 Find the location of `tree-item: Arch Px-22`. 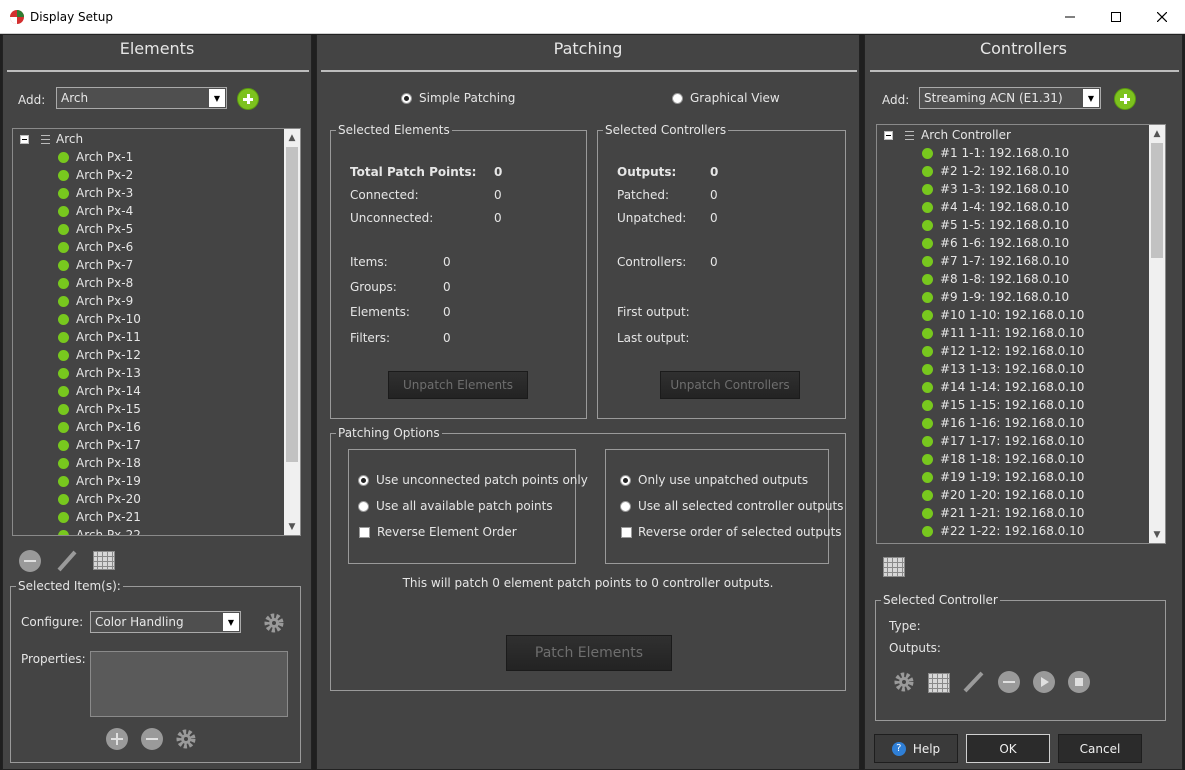

tree-item: Arch Px-22 is located at coordinates (156, 530).